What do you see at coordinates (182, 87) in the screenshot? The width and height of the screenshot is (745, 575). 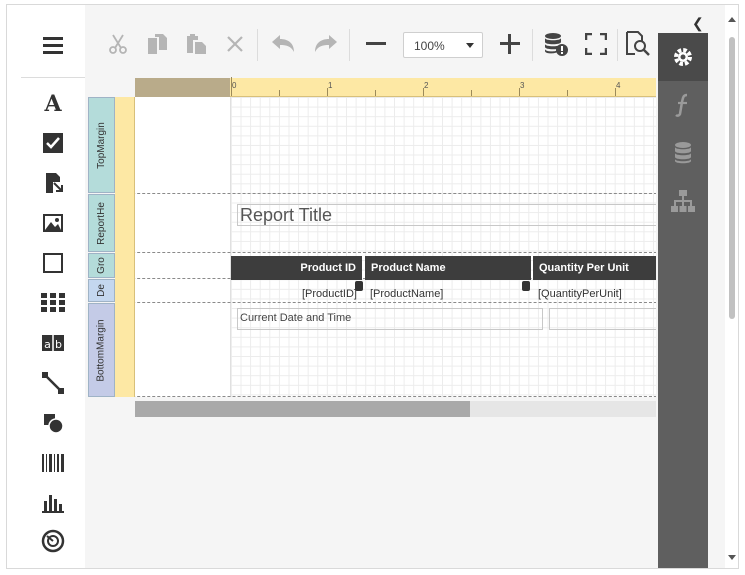 I see `ruler-margin-shade` at bounding box center [182, 87].